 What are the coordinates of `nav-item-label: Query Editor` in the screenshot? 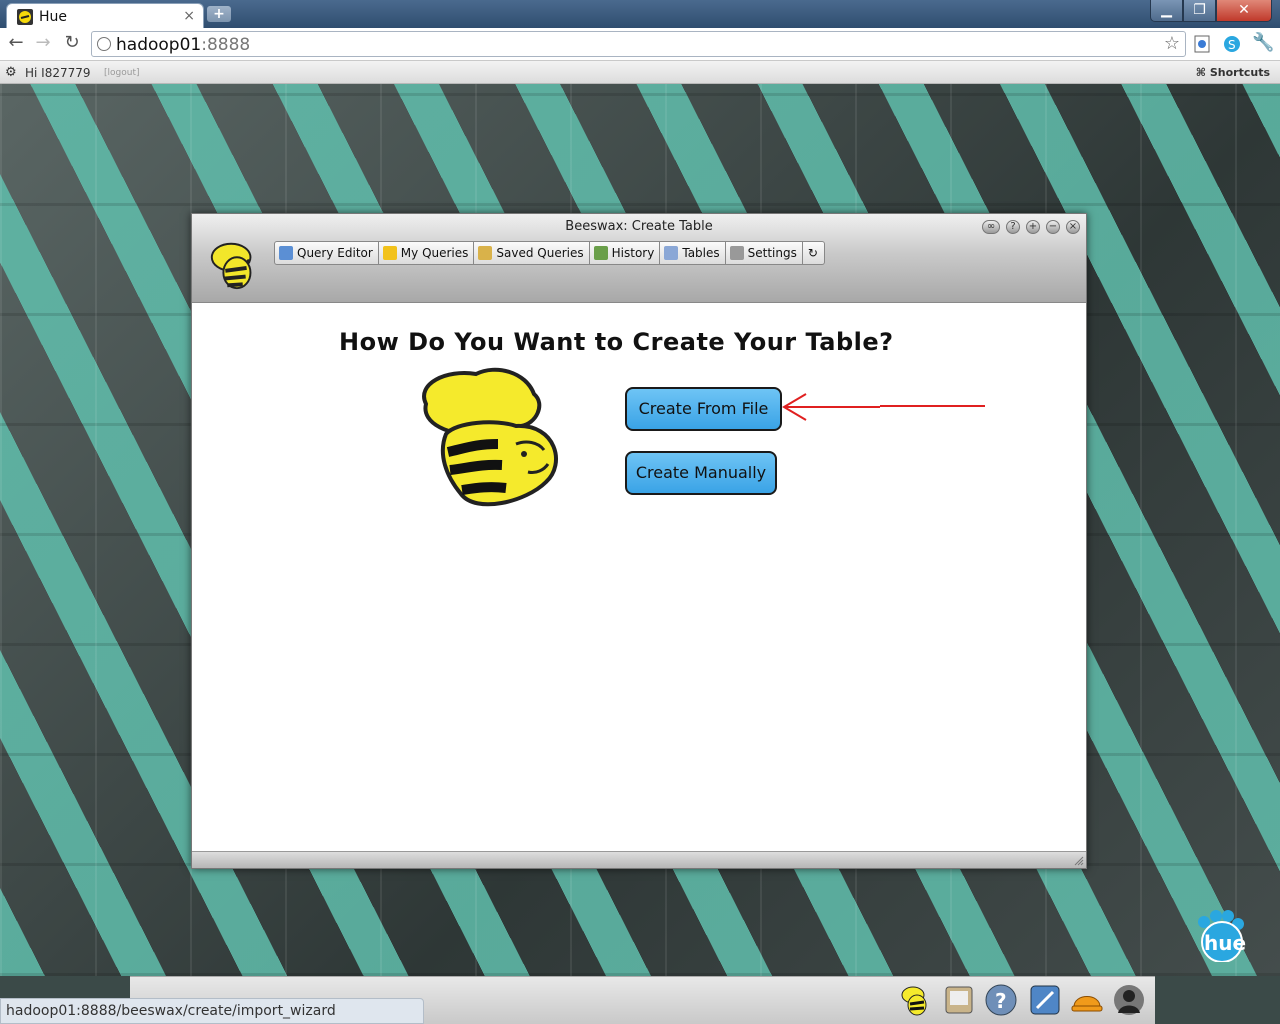 It's located at (335, 253).